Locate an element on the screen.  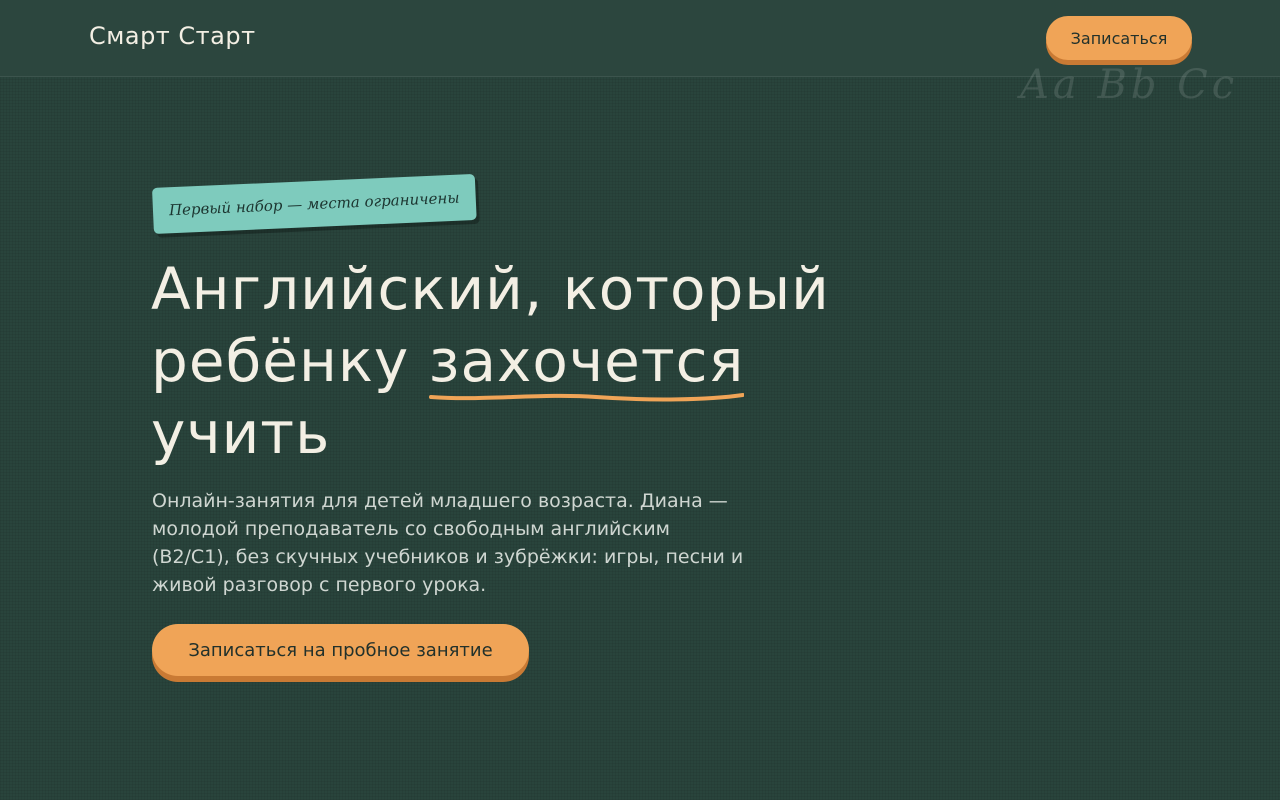
signup-button: Записаться is located at coordinates (1119, 38).